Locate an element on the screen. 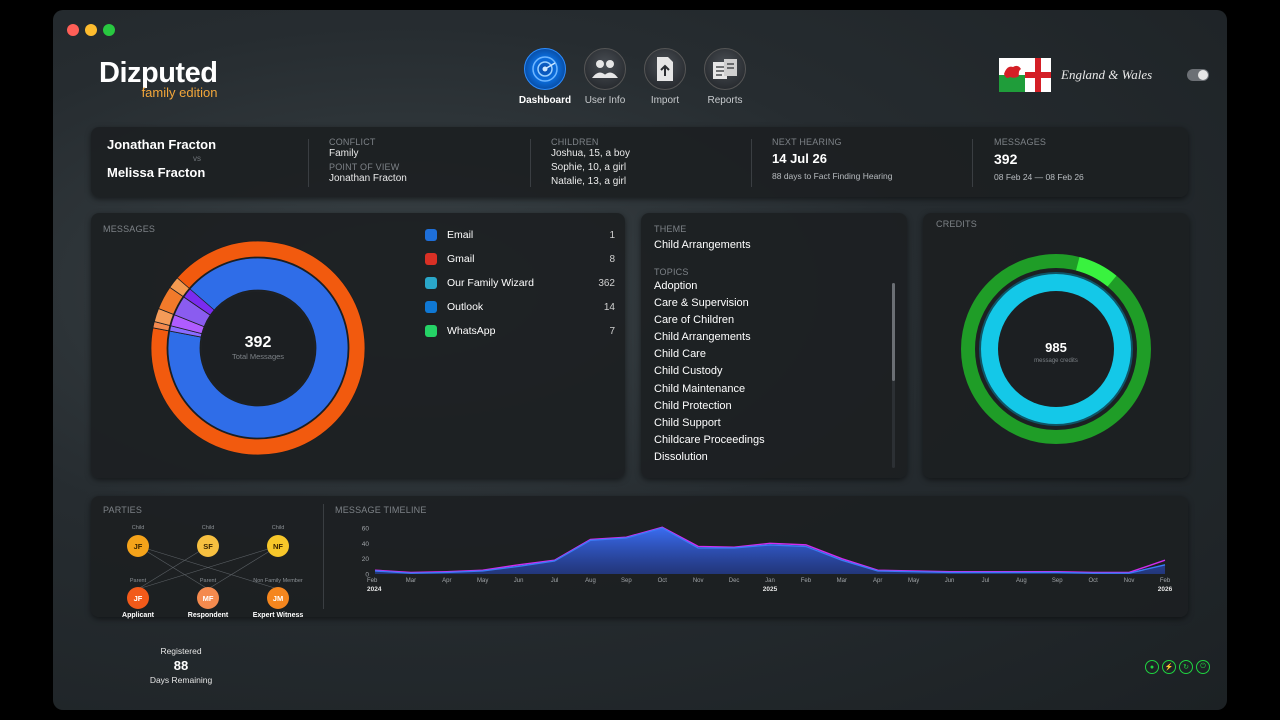 This screenshot has width=1280, height=720. source-name: Our Family Wizard is located at coordinates (490, 283).